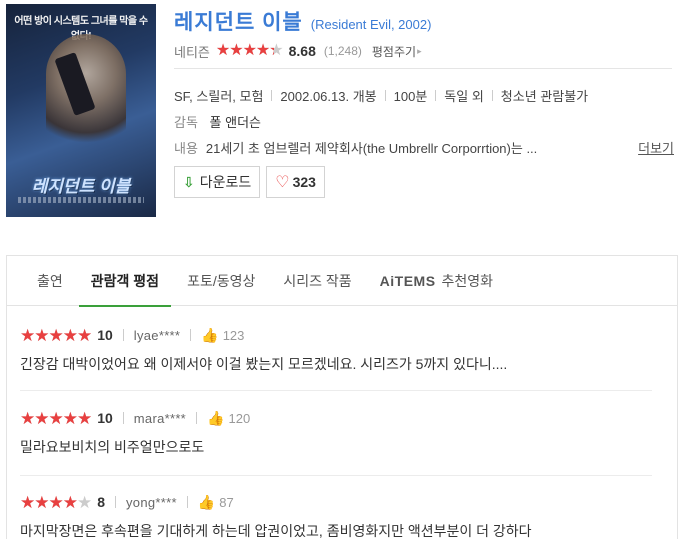 The width and height of the screenshot is (678, 539). What do you see at coordinates (371, 24) in the screenshot?
I see `movie-subtitle: (Resident Evil, 2002)` at bounding box center [371, 24].